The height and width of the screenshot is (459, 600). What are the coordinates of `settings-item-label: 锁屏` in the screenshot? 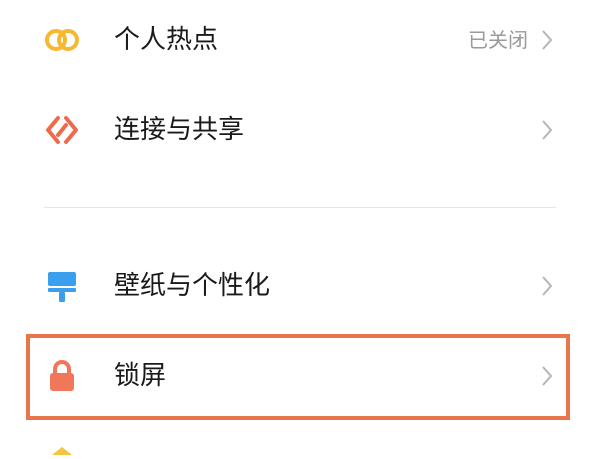 It's located at (140, 376).